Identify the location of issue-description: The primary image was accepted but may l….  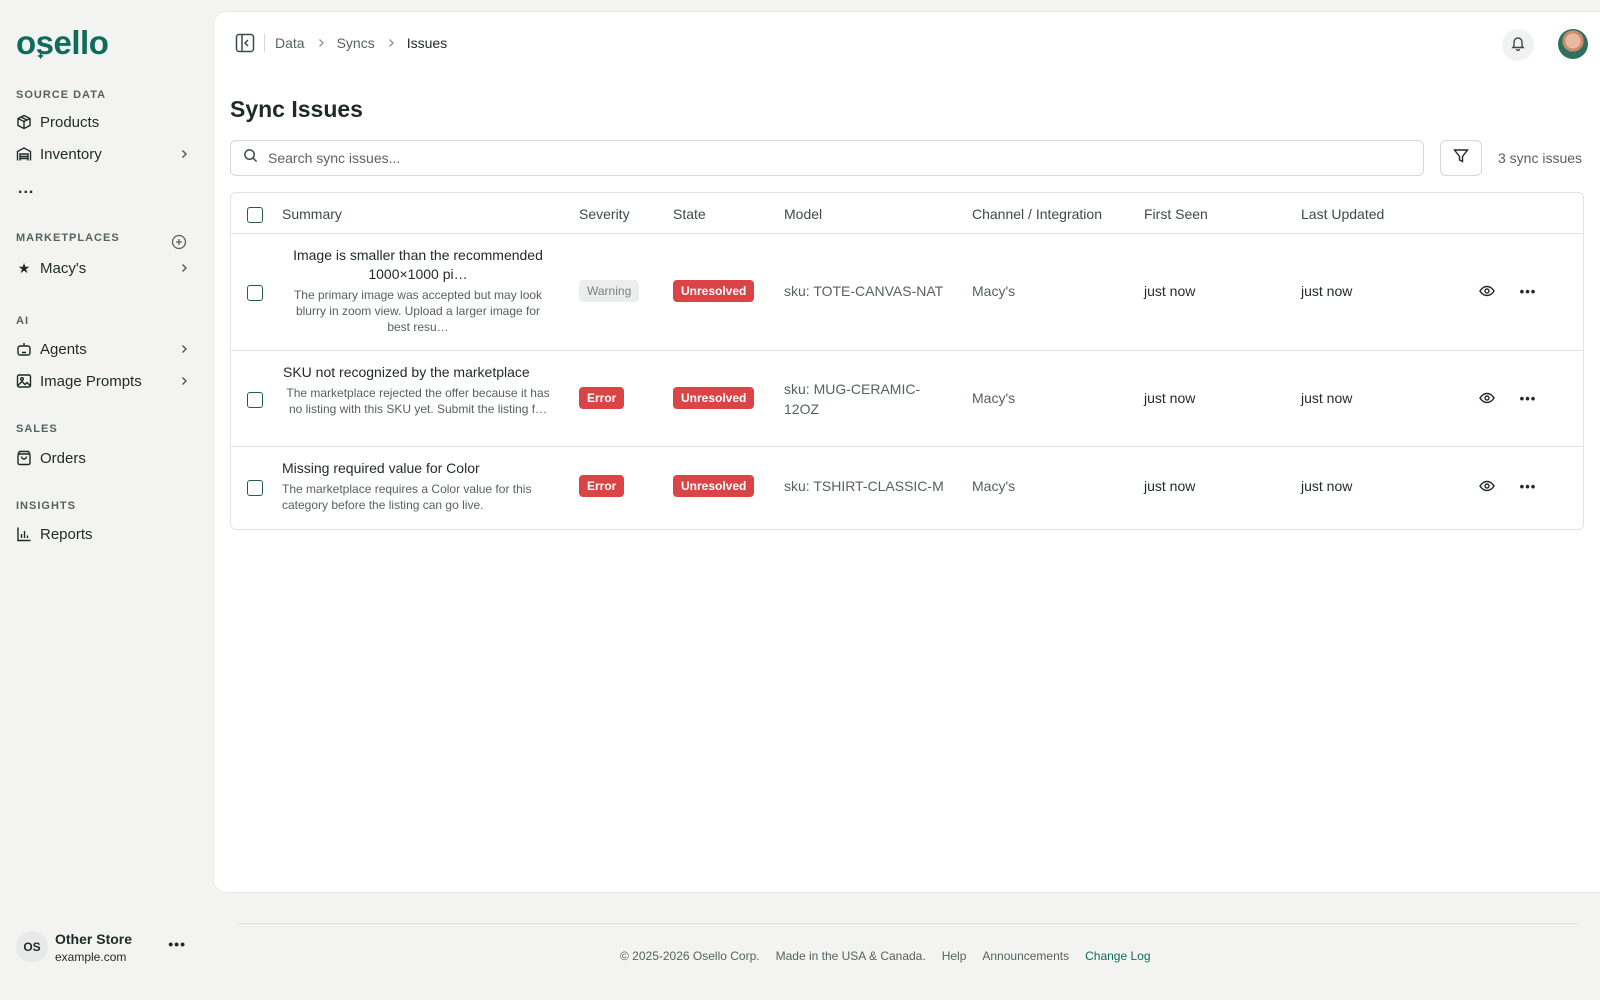
(418, 311).